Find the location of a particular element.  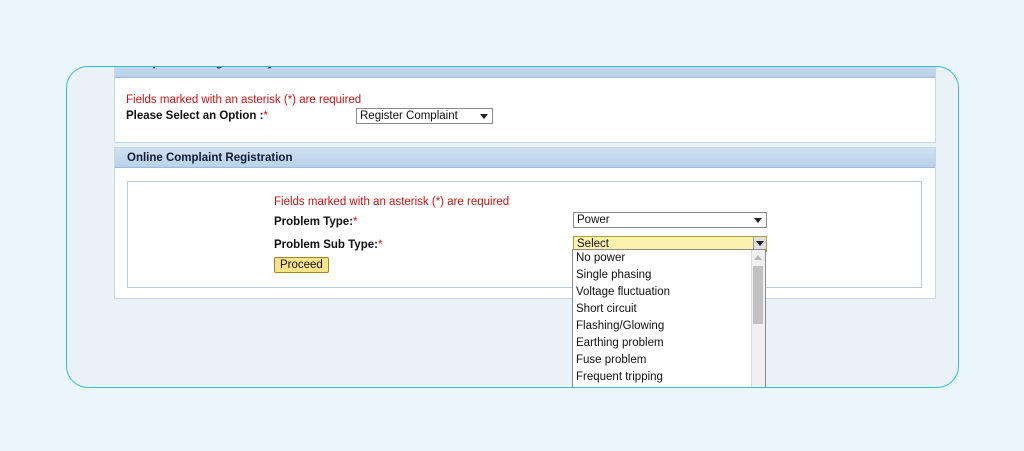

option-select: Register Complaint is located at coordinates (424, 116).